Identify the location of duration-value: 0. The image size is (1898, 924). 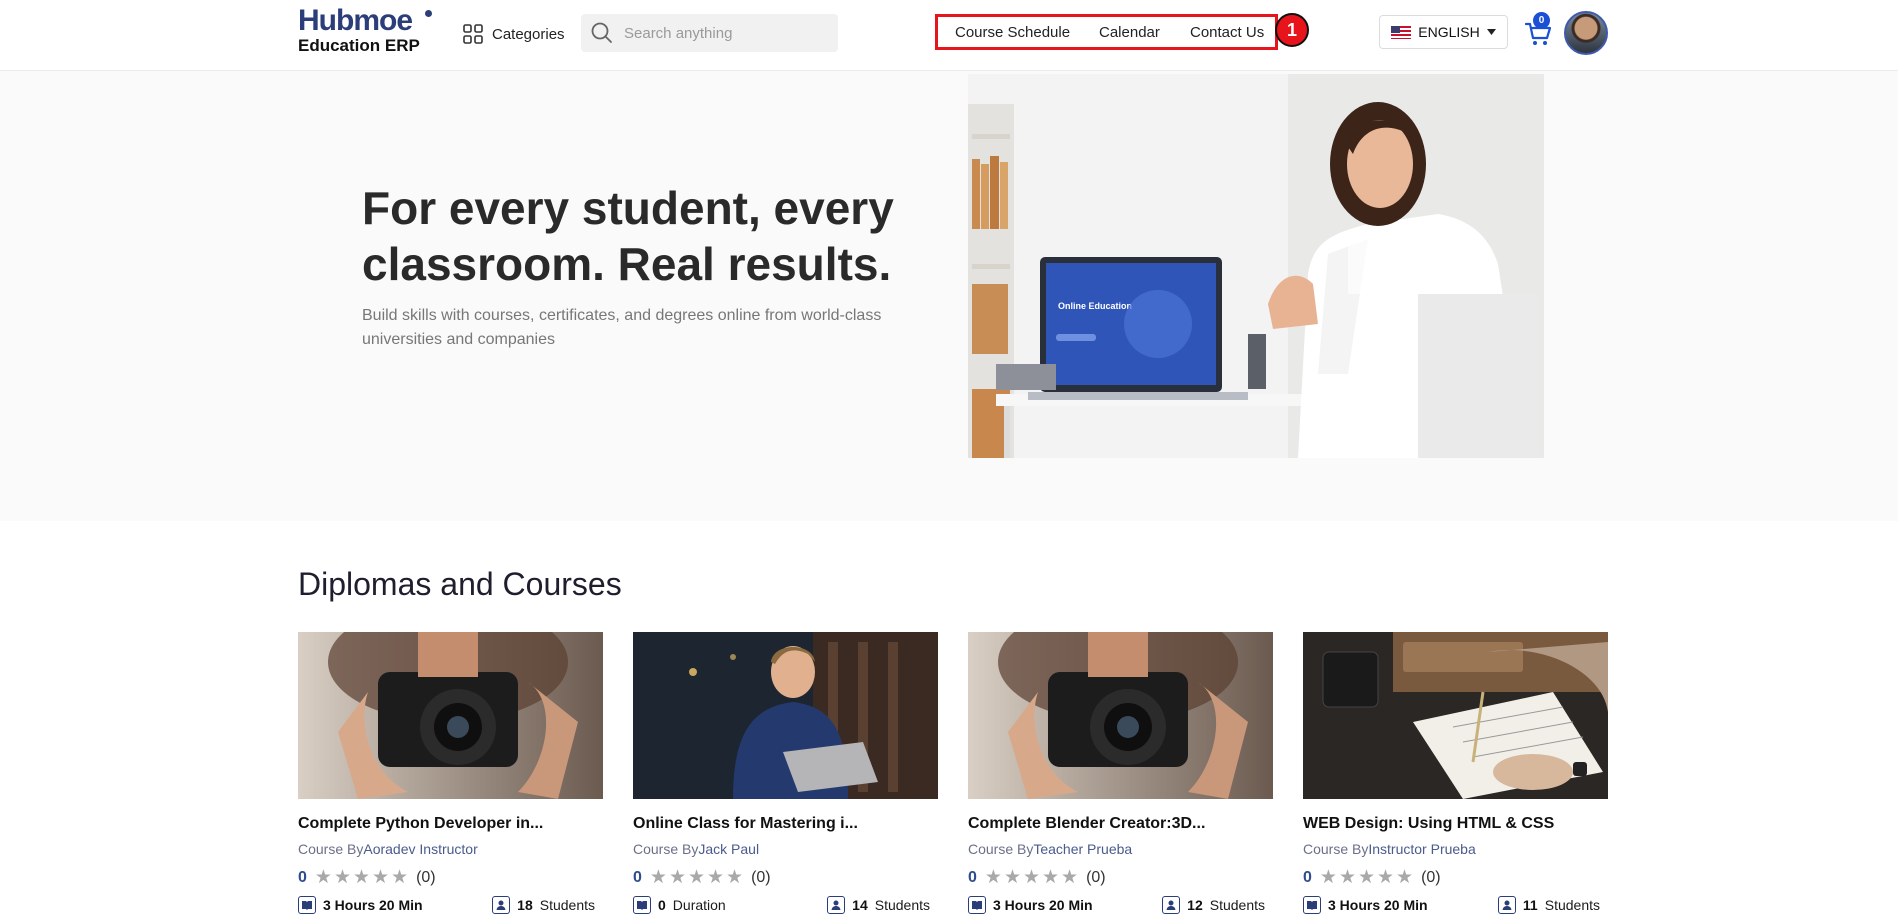
(662, 905).